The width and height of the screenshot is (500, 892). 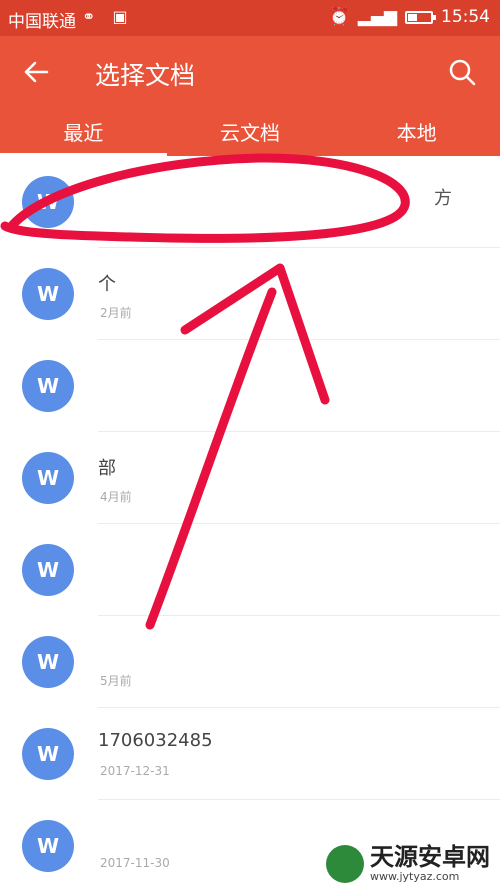 I want to click on status-bar: 中国联通 ⚭ ▣ ⏰ ▂▄▆ 15:54, so click(x=250, y=18).